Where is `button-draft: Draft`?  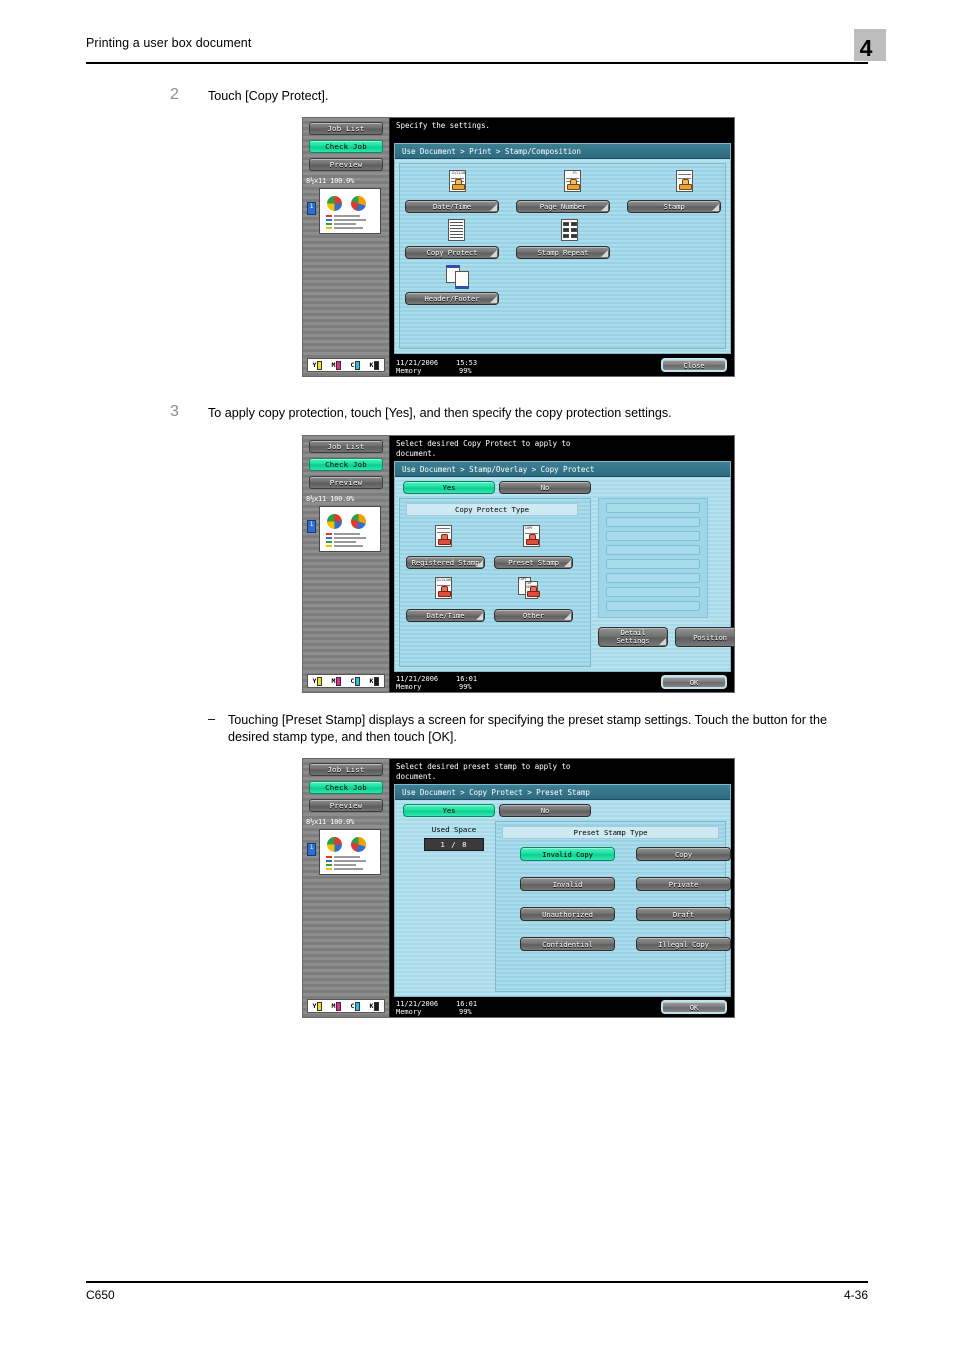 button-draft: Draft is located at coordinates (683, 914).